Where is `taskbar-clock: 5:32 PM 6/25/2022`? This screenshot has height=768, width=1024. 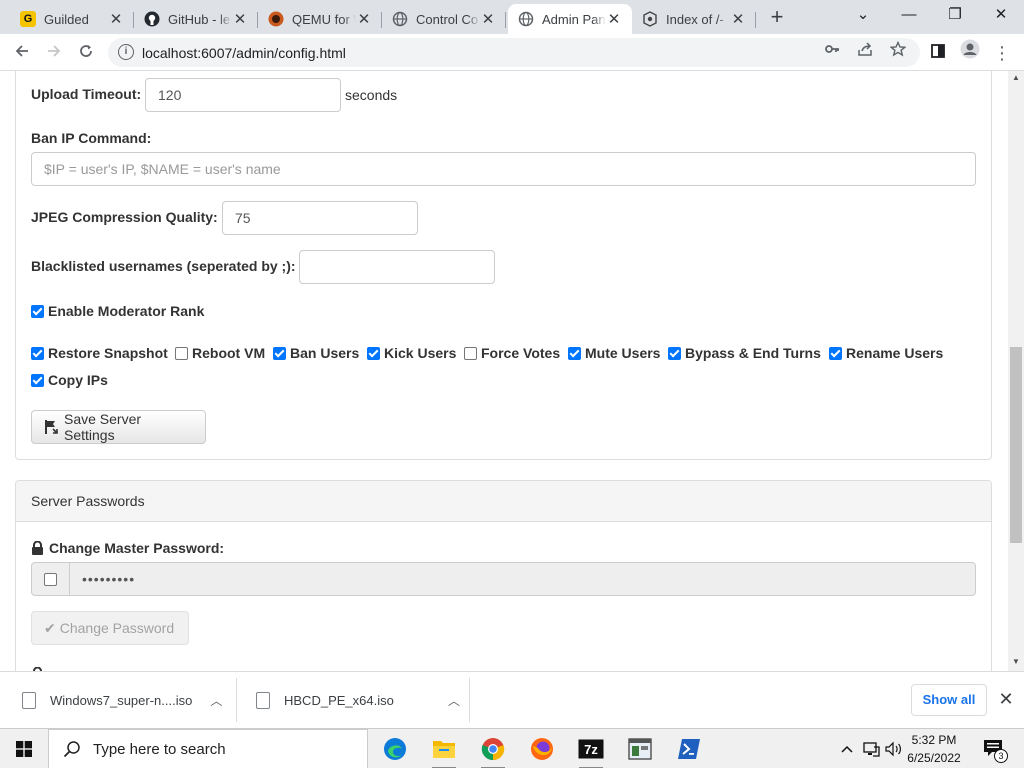 taskbar-clock: 5:32 PM 6/25/2022 is located at coordinates (934, 749).